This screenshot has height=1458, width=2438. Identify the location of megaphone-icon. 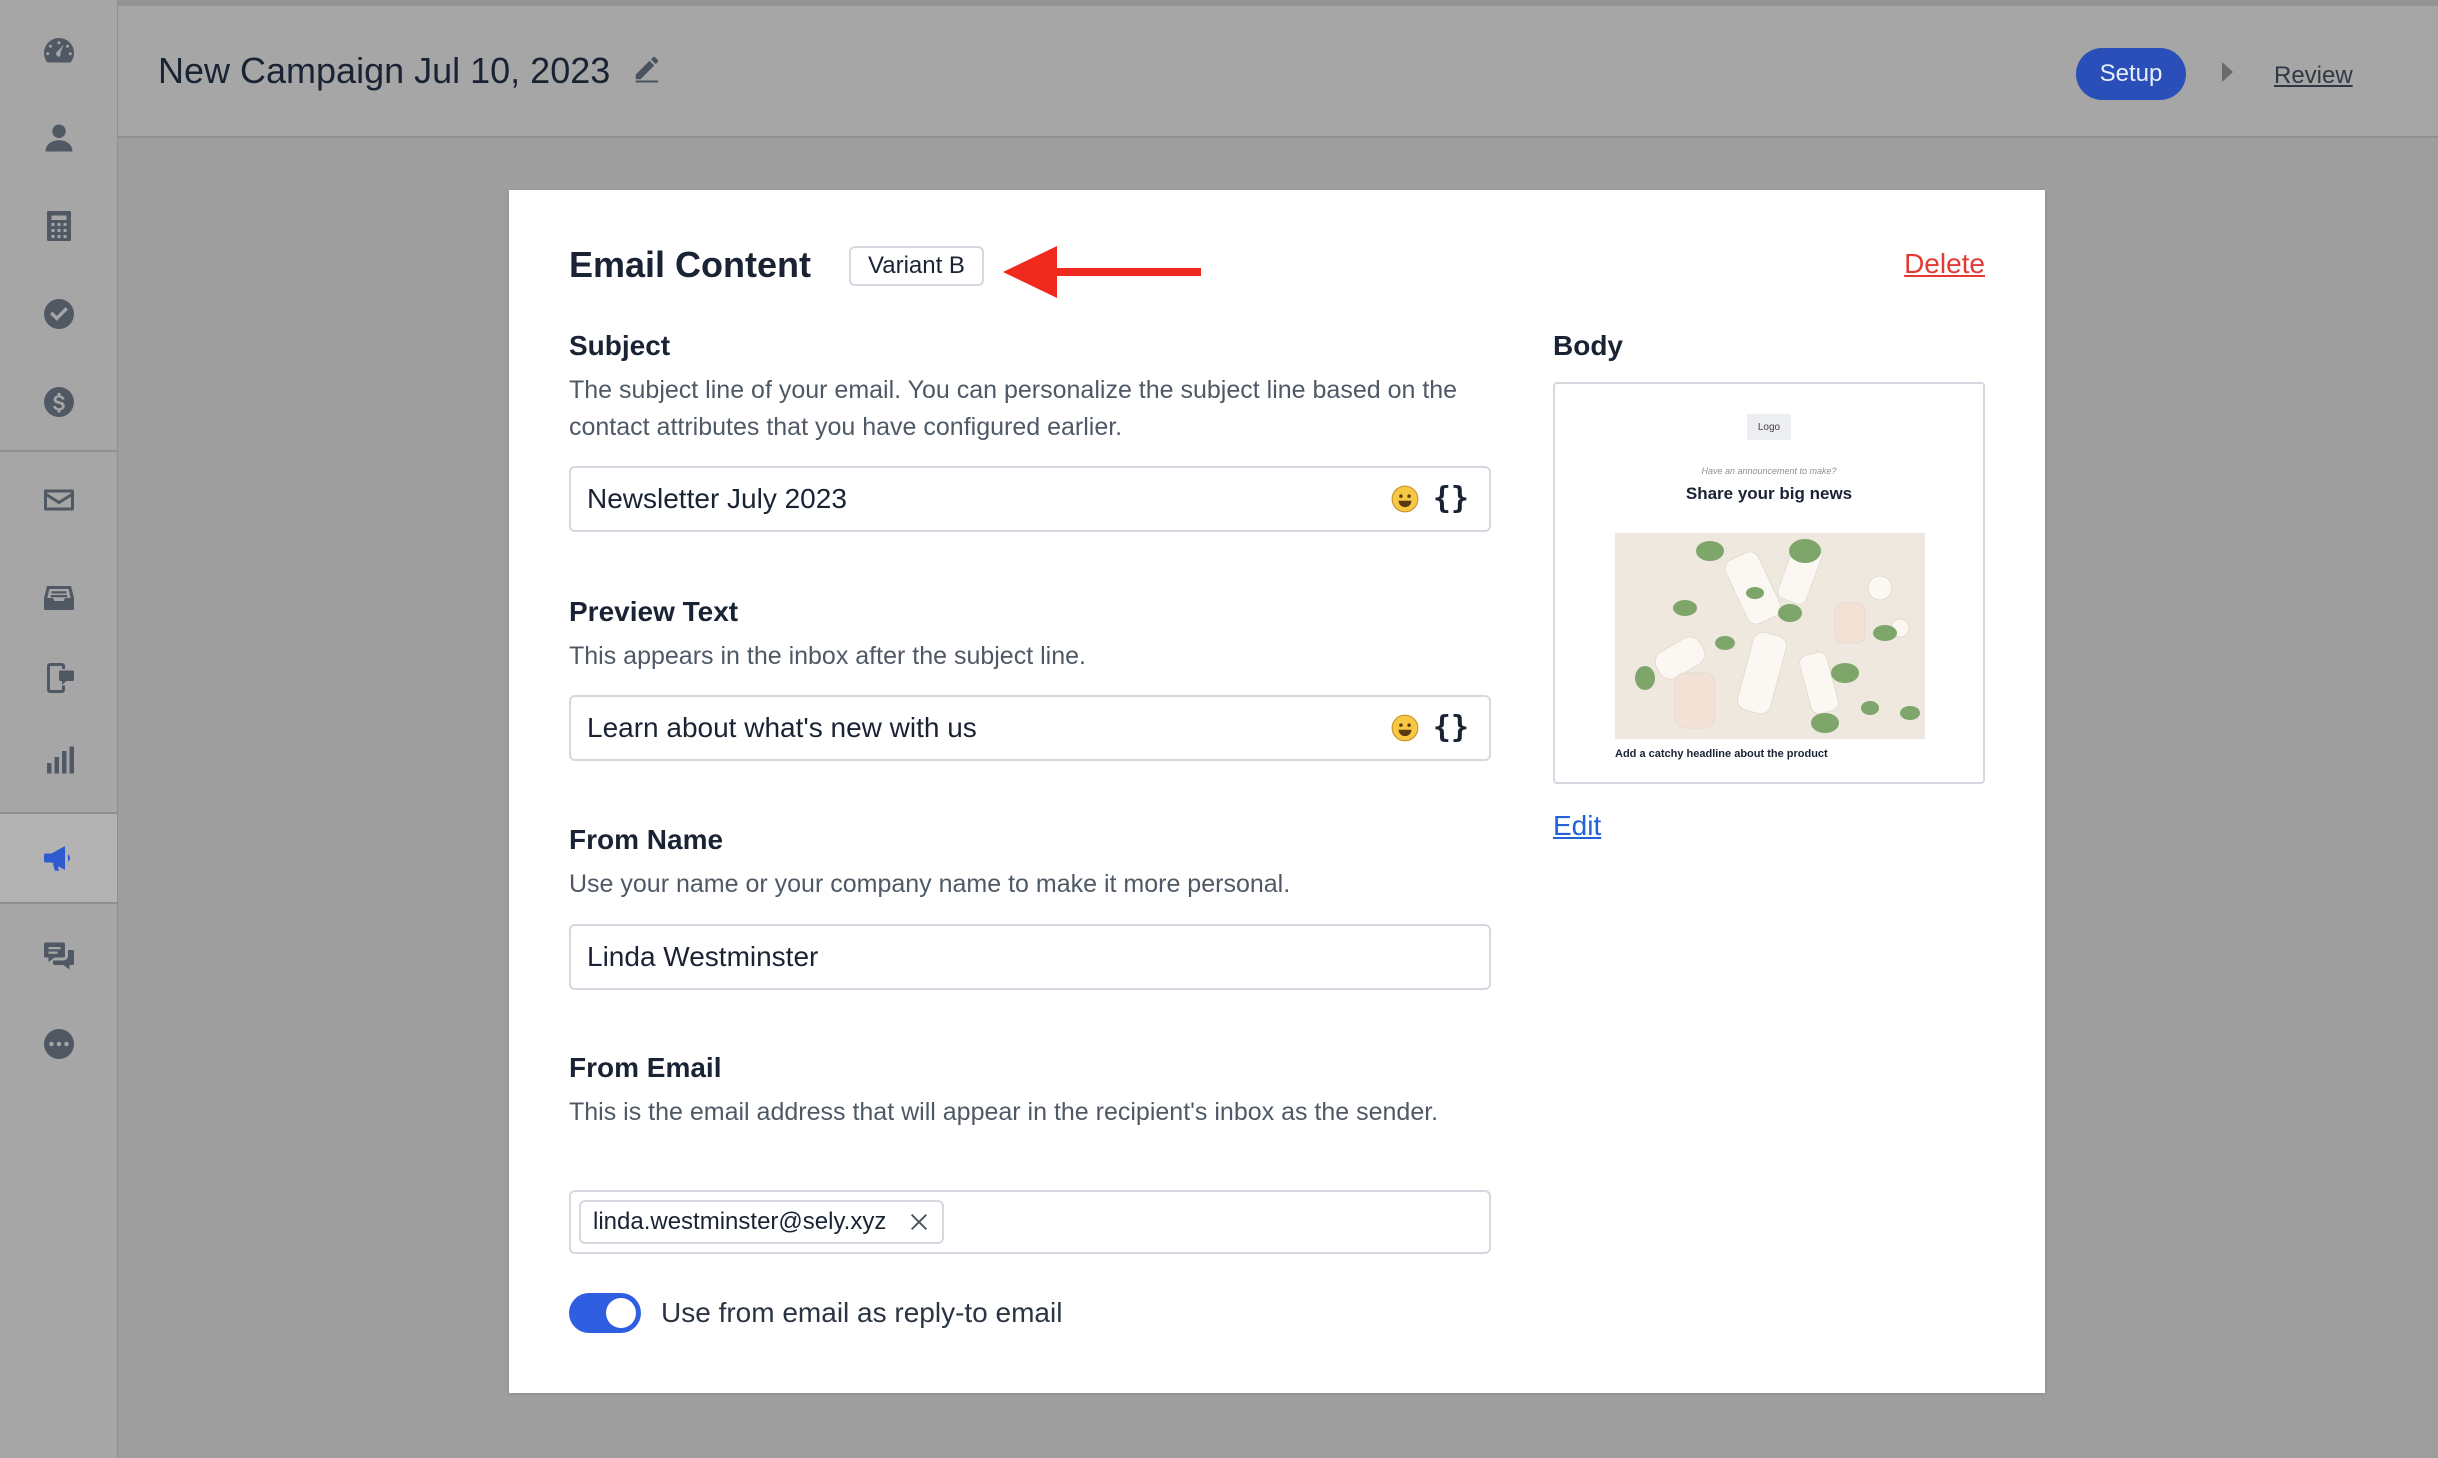
(56, 858).